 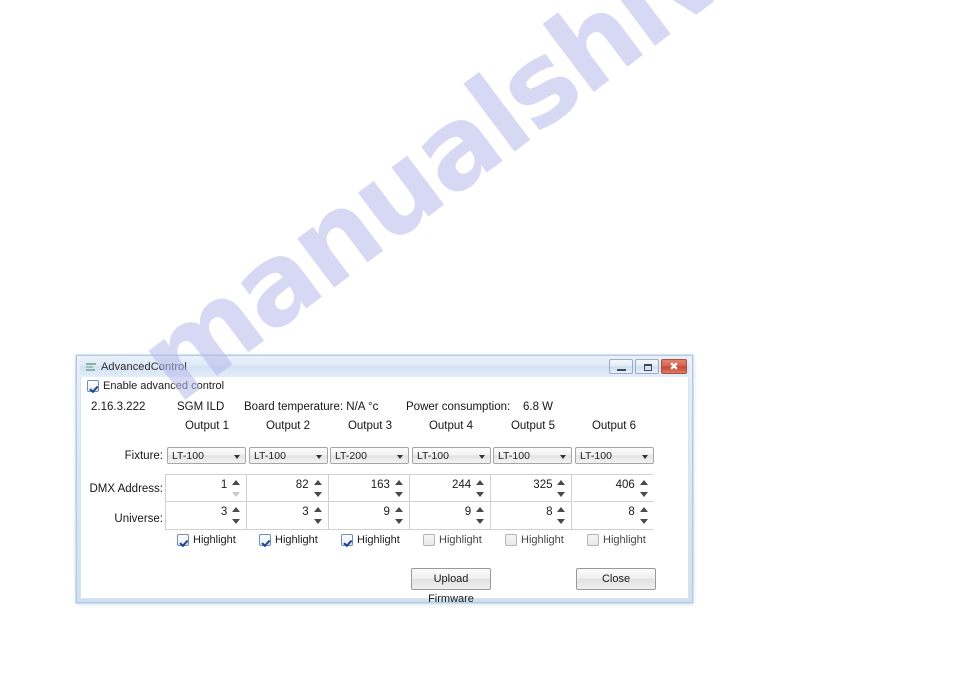 What do you see at coordinates (207, 515) in the screenshot?
I see `universe-cell-1: 3` at bounding box center [207, 515].